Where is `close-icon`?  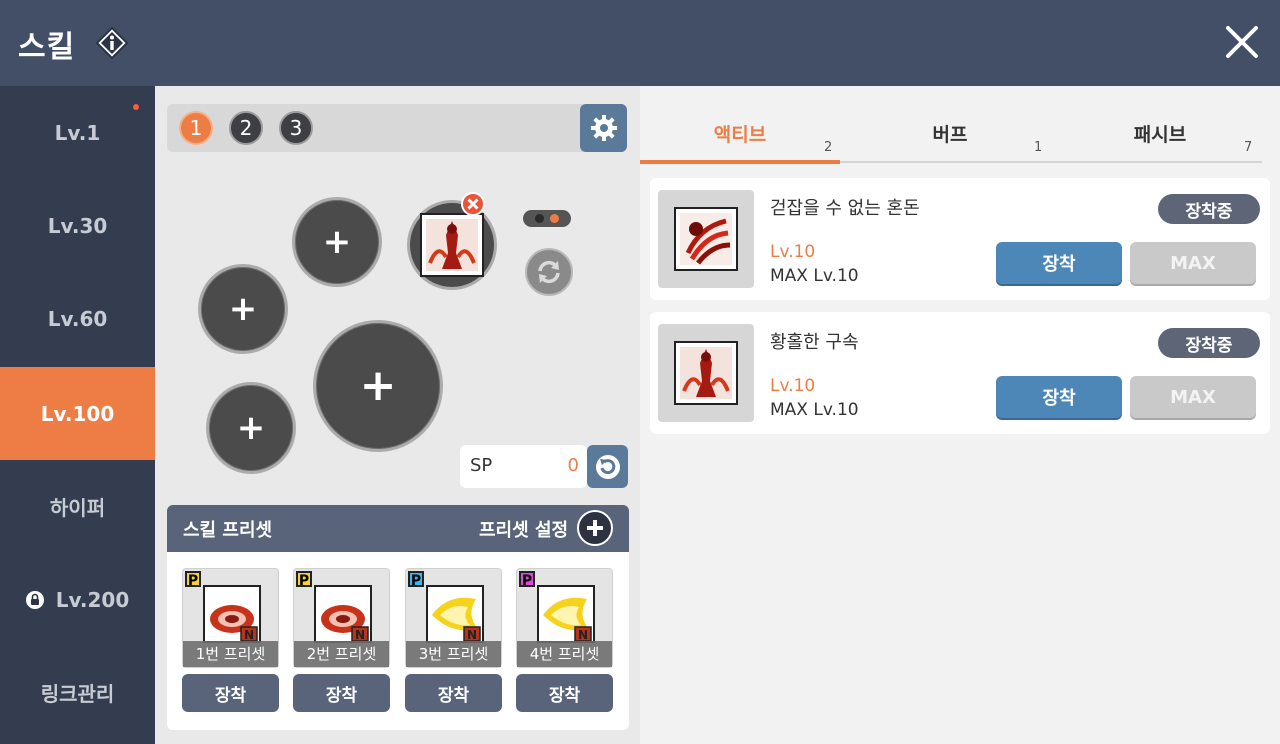
close-icon is located at coordinates (1242, 42).